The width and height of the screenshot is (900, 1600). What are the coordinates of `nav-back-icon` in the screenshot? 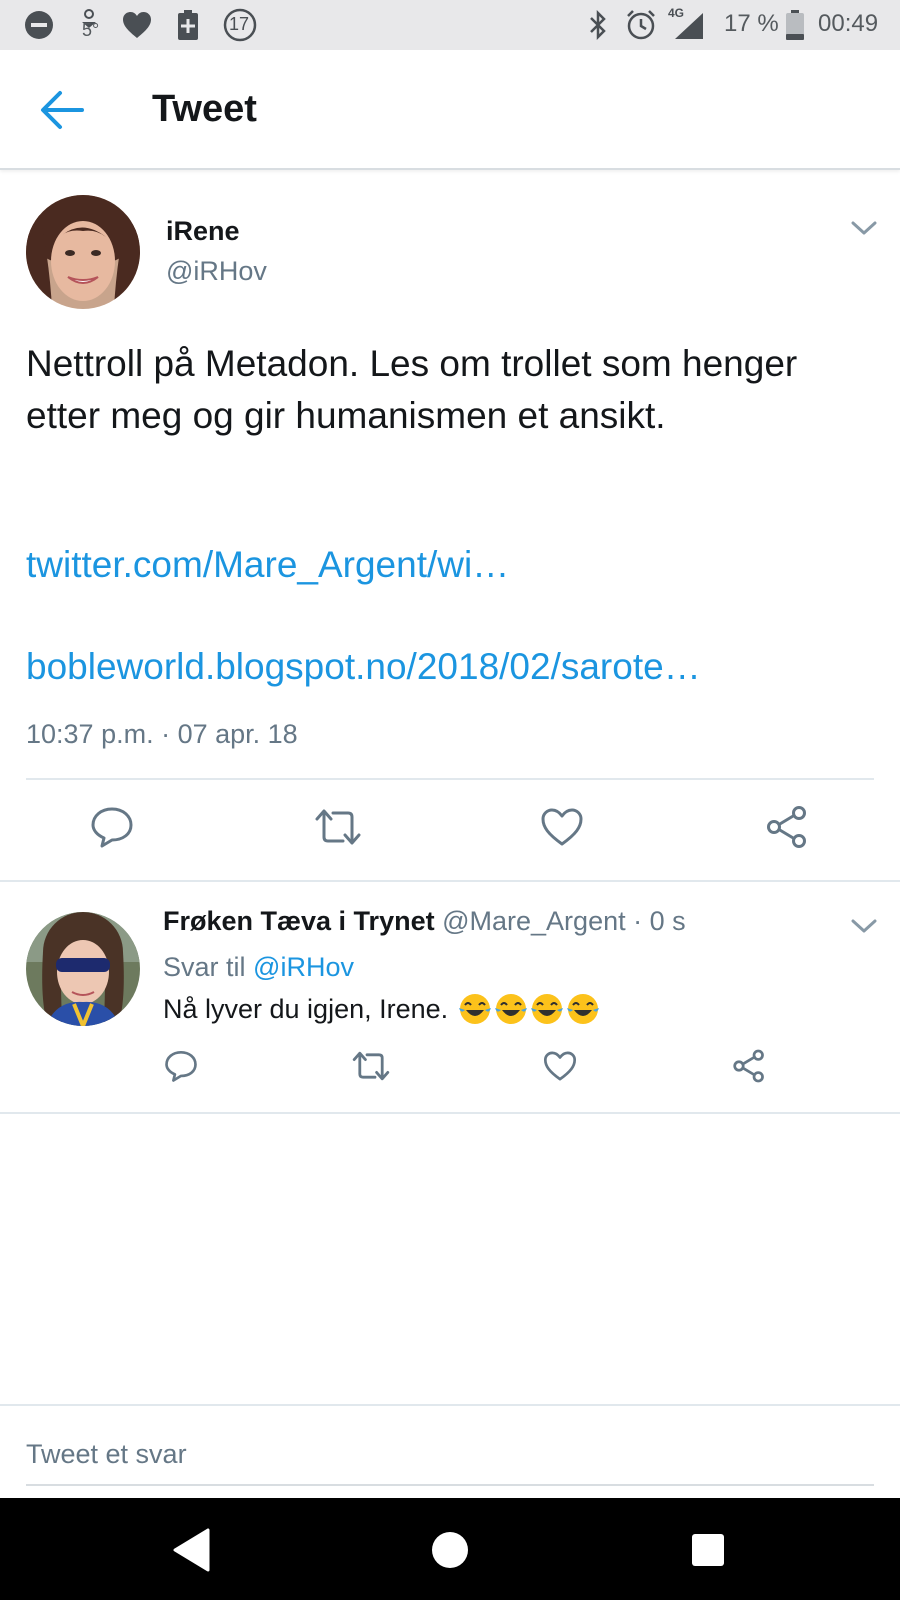 It's located at (191, 1550).